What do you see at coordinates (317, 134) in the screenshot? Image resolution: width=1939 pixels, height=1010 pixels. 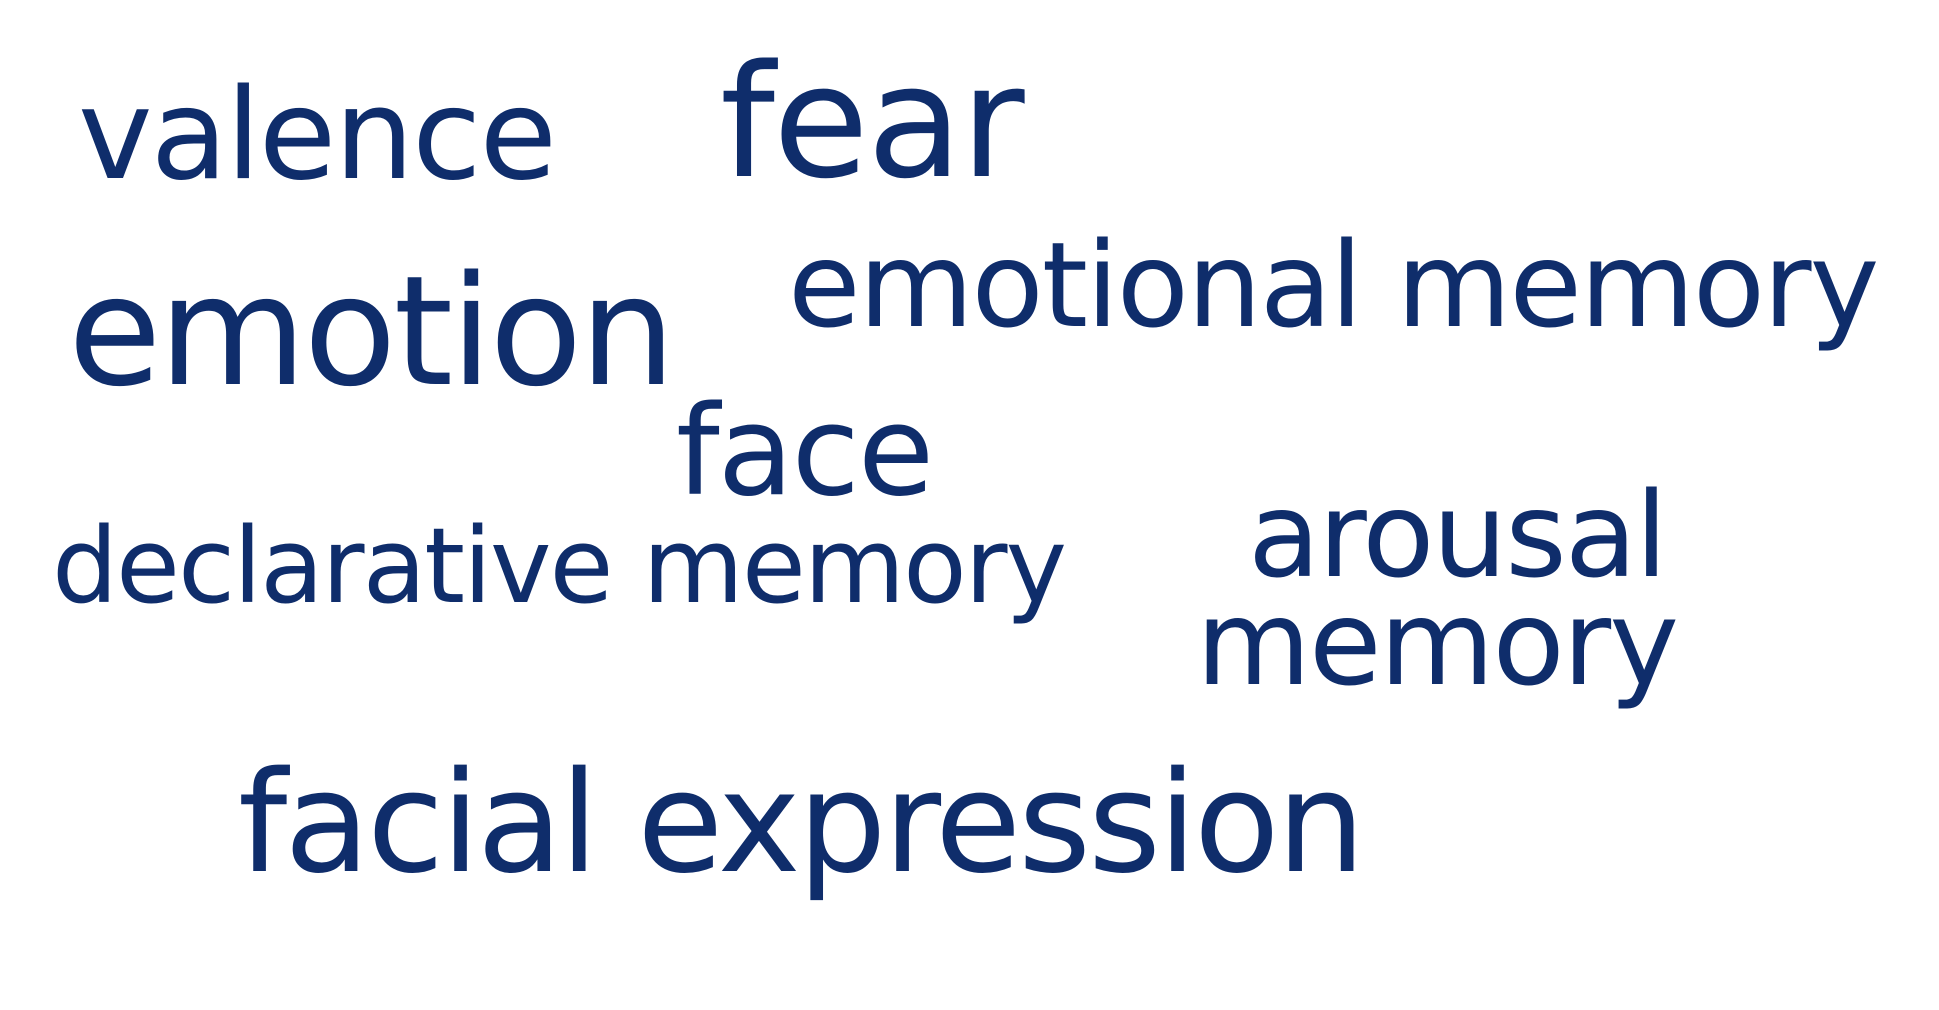 I see `word-valence: valence` at bounding box center [317, 134].